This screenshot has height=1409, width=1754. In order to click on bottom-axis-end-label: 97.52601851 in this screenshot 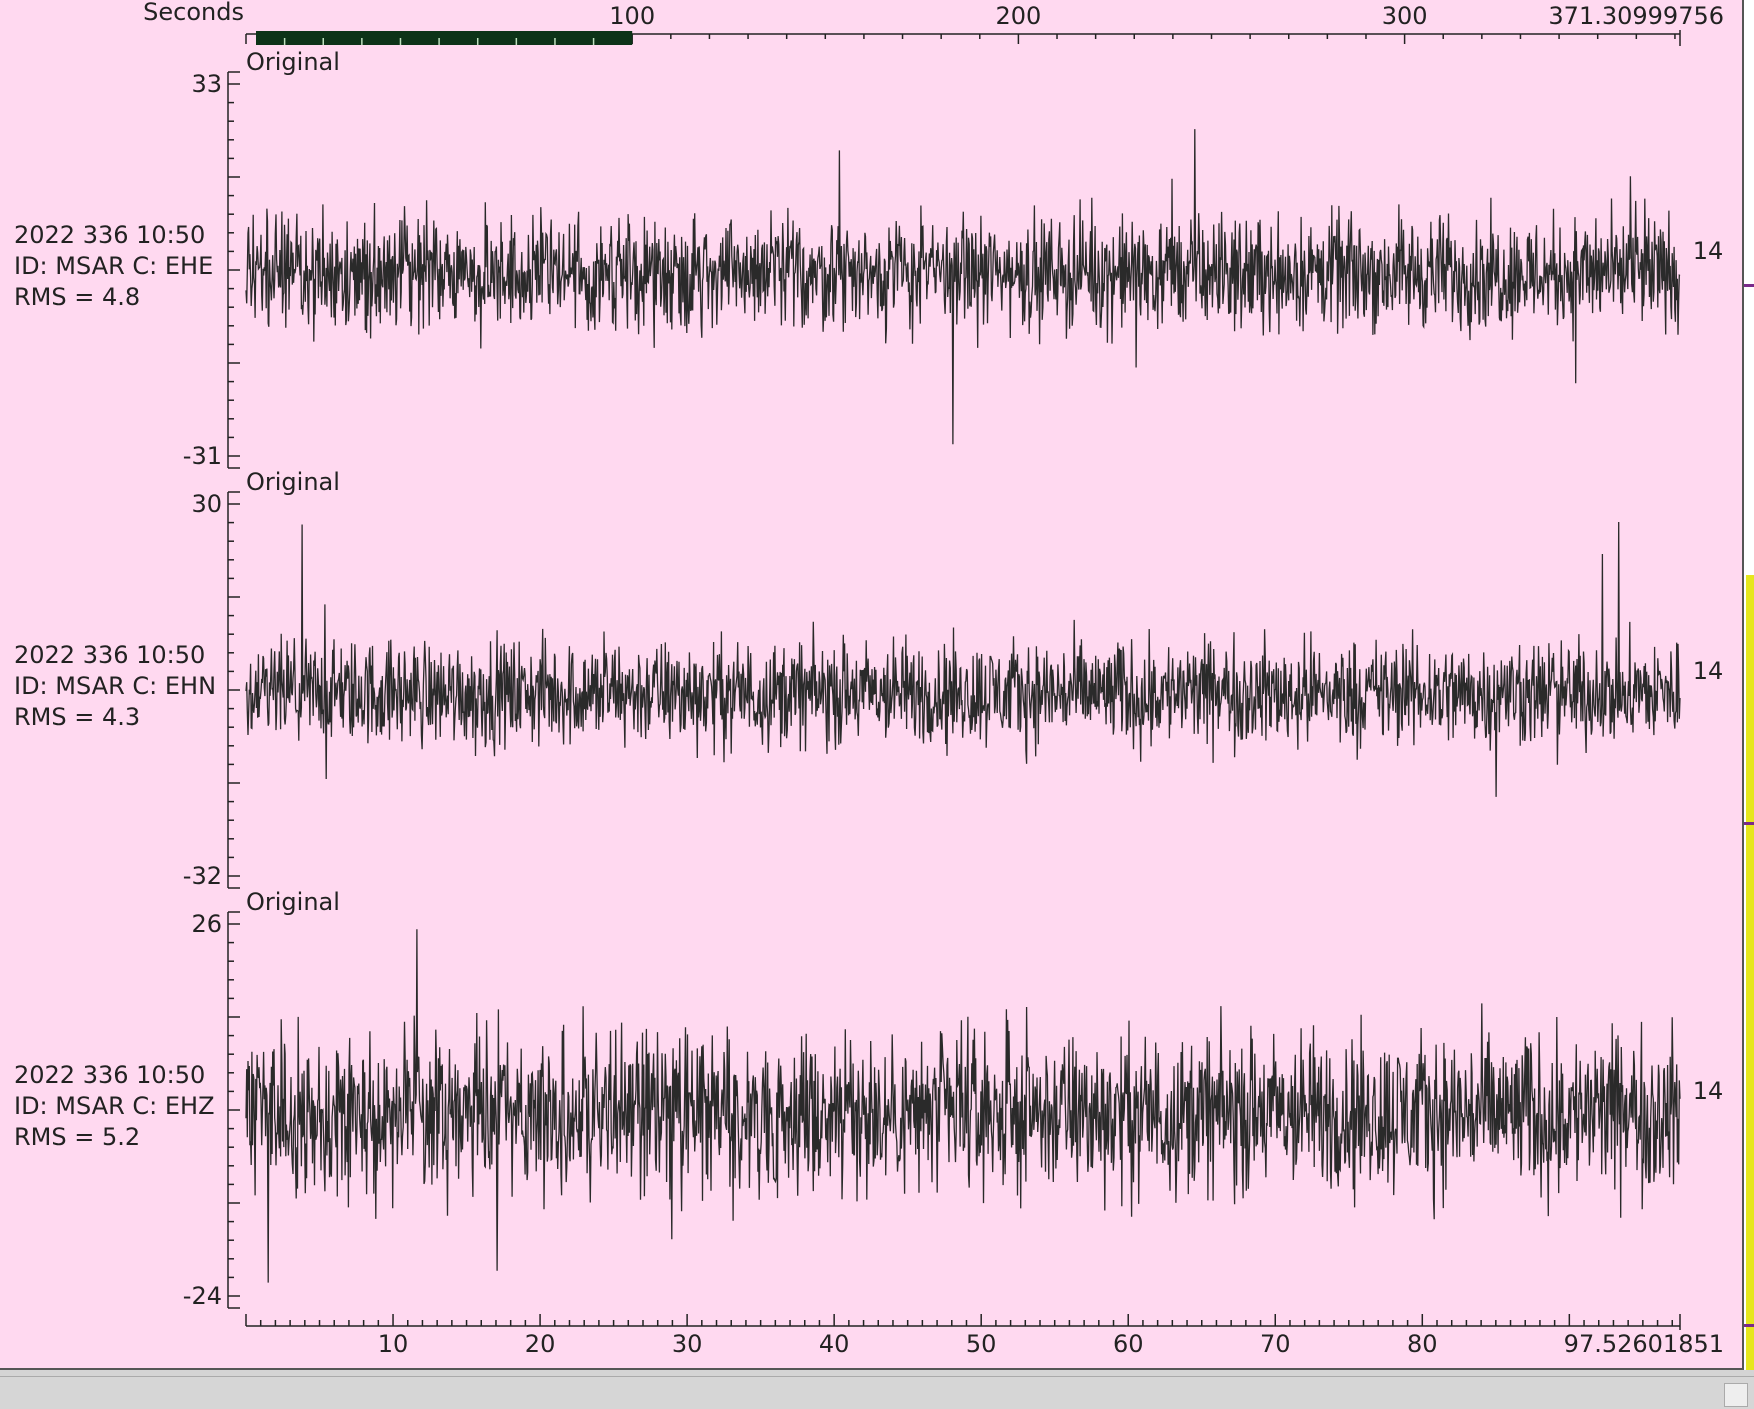, I will do `click(1644, 1344)`.